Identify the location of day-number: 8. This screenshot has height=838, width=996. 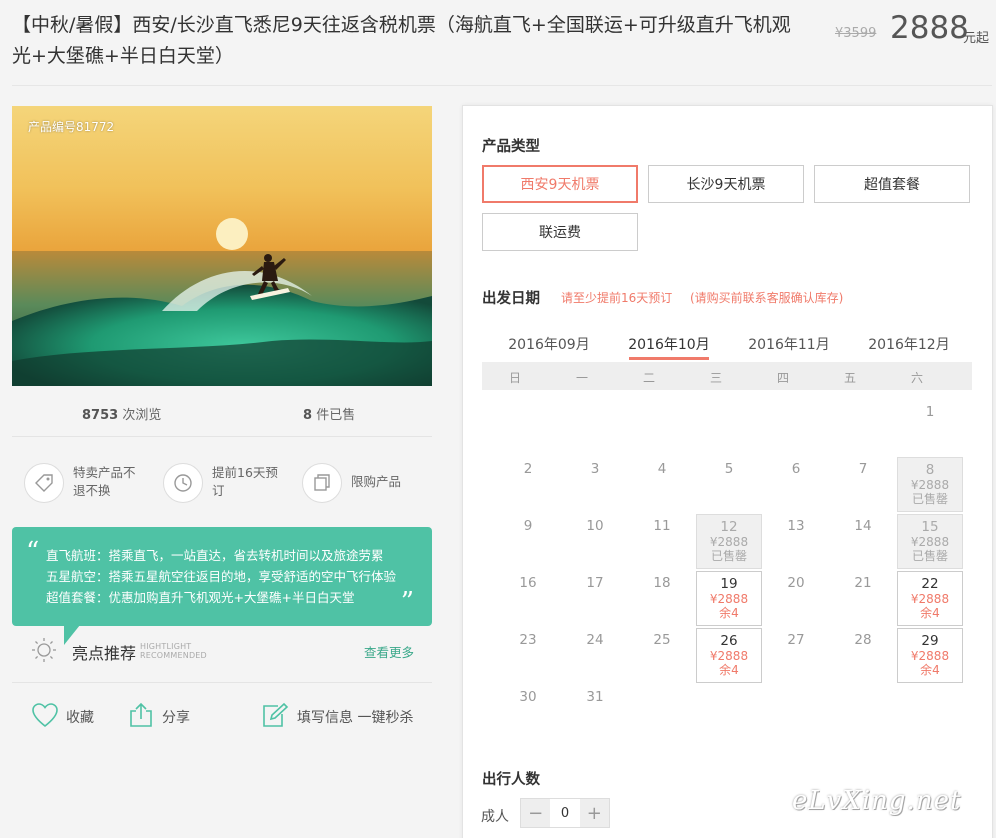
(930, 470).